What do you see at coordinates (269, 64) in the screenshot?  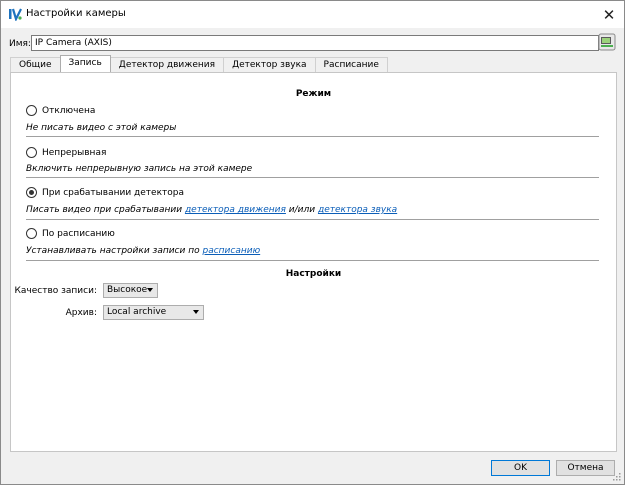 I see `tab-sound-detector: Детектор звука` at bounding box center [269, 64].